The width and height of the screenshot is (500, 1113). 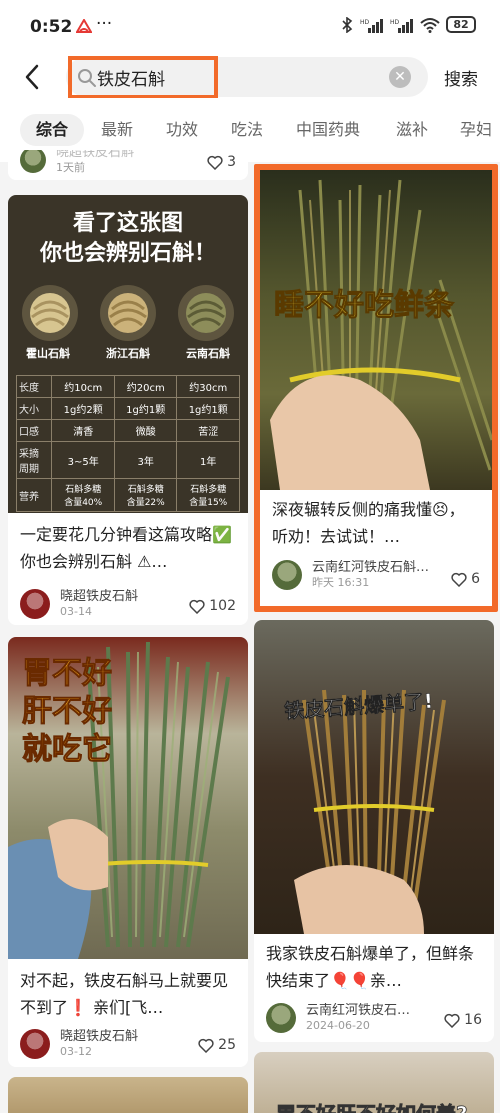 What do you see at coordinates (127, 460) in the screenshot?
I see `table-row: 采摘 周期 3~5年 3年 1年` at bounding box center [127, 460].